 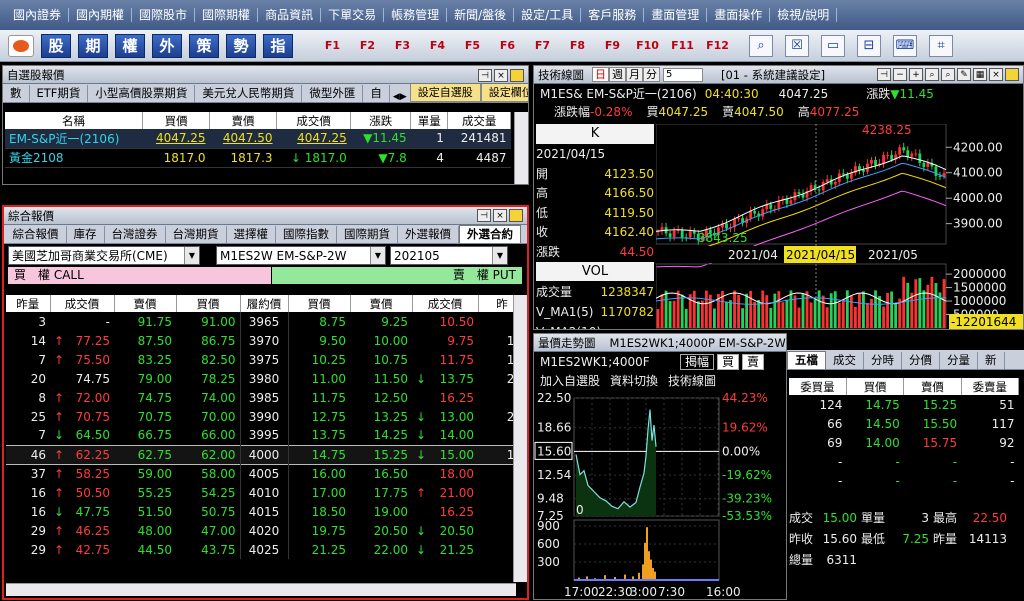 What do you see at coordinates (266, 454) in the screenshot?
I see `option-row: 46↑62.2562.7562.00400014.7515.25↓15.0014` at bounding box center [266, 454].